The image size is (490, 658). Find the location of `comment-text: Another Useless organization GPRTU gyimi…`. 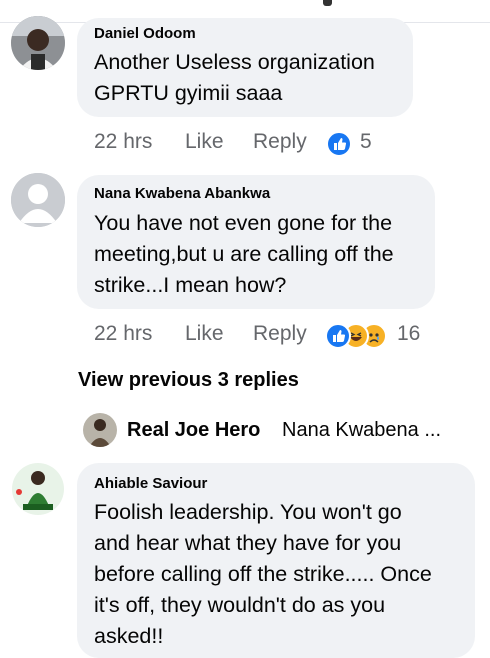

comment-text: Another Useless organization GPRTU gyimi… is located at coordinates (234, 78).